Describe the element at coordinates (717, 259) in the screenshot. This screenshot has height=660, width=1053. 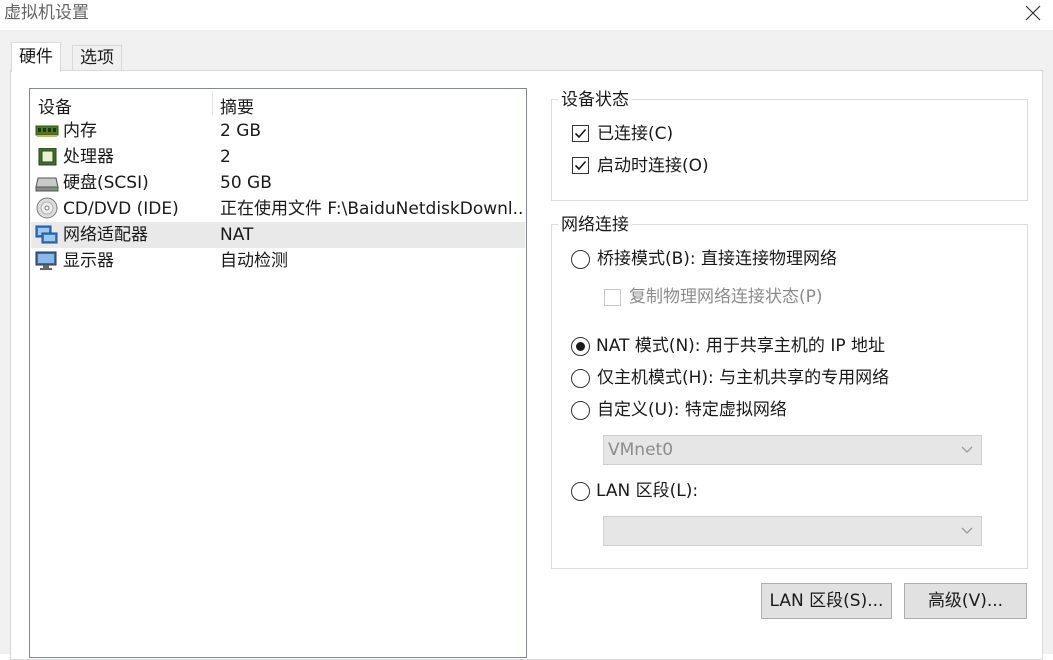
I see `bridged-label: 桥接模式(B): 直接连接物理网络` at that location.